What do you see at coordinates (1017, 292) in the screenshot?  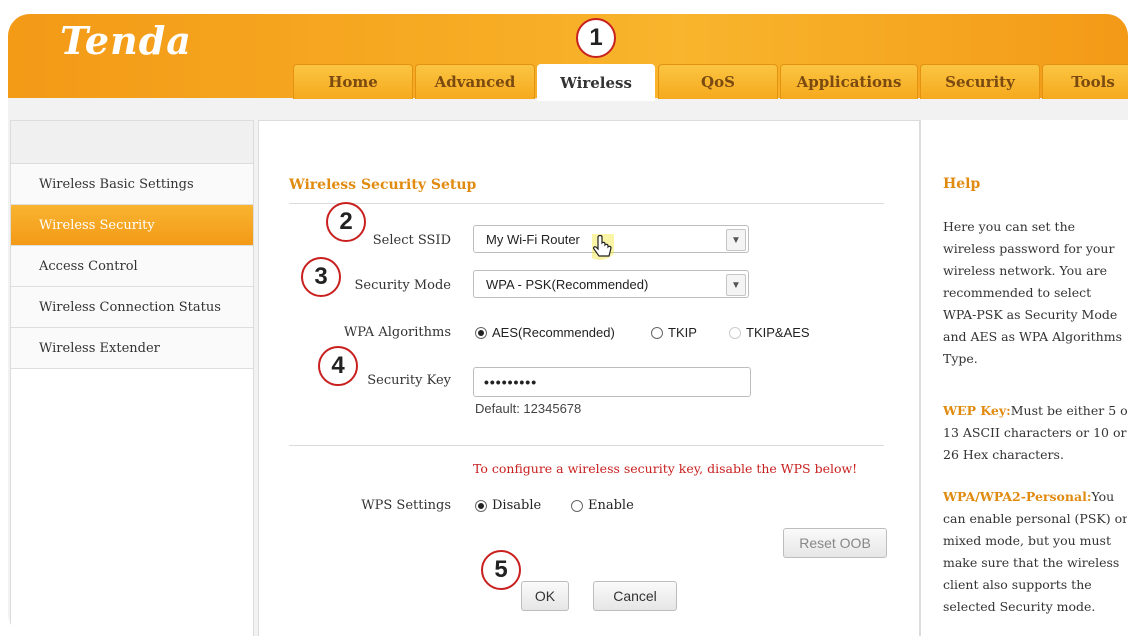 I see `help-line: recommended to select` at bounding box center [1017, 292].